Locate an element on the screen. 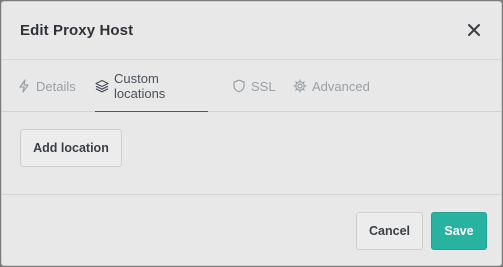  tab-ssl: SSL is located at coordinates (254, 86).